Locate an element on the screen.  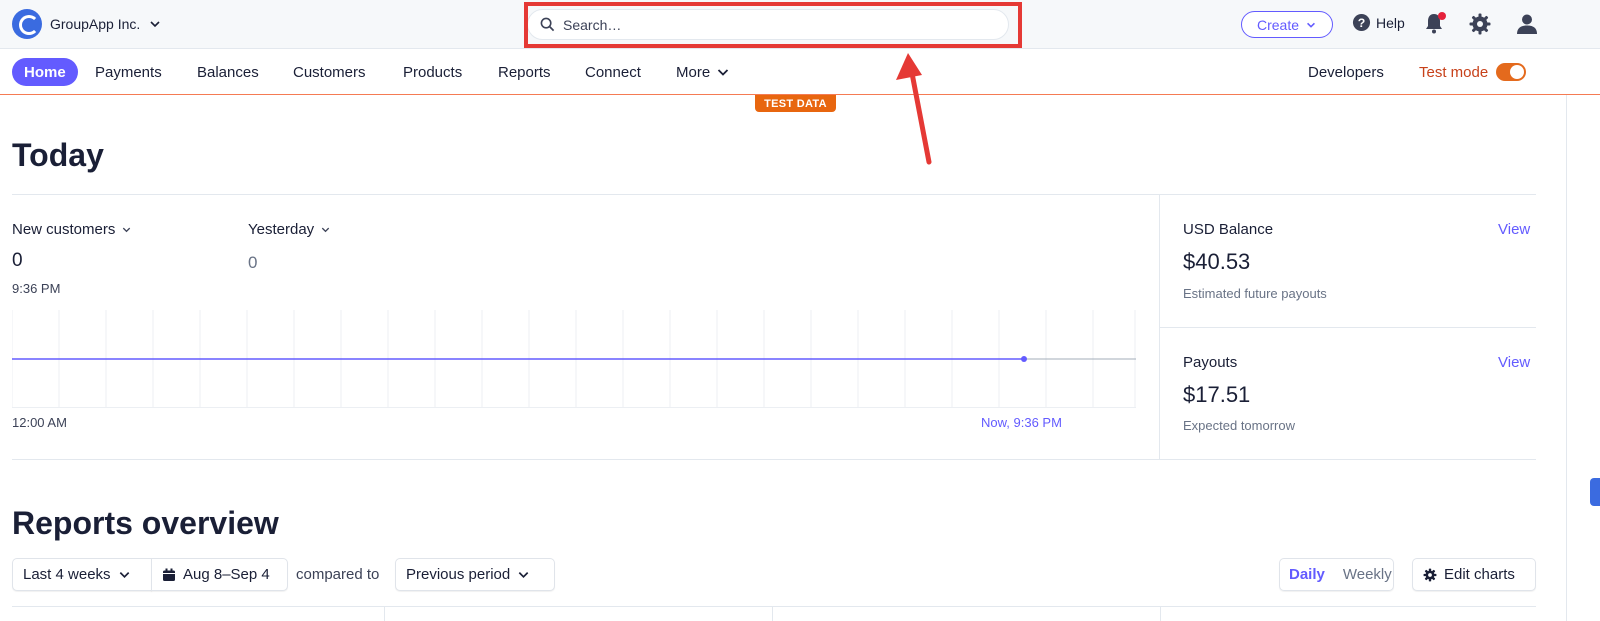
date-picker-button: Aug 8–Sep 4 is located at coordinates (219, 574).